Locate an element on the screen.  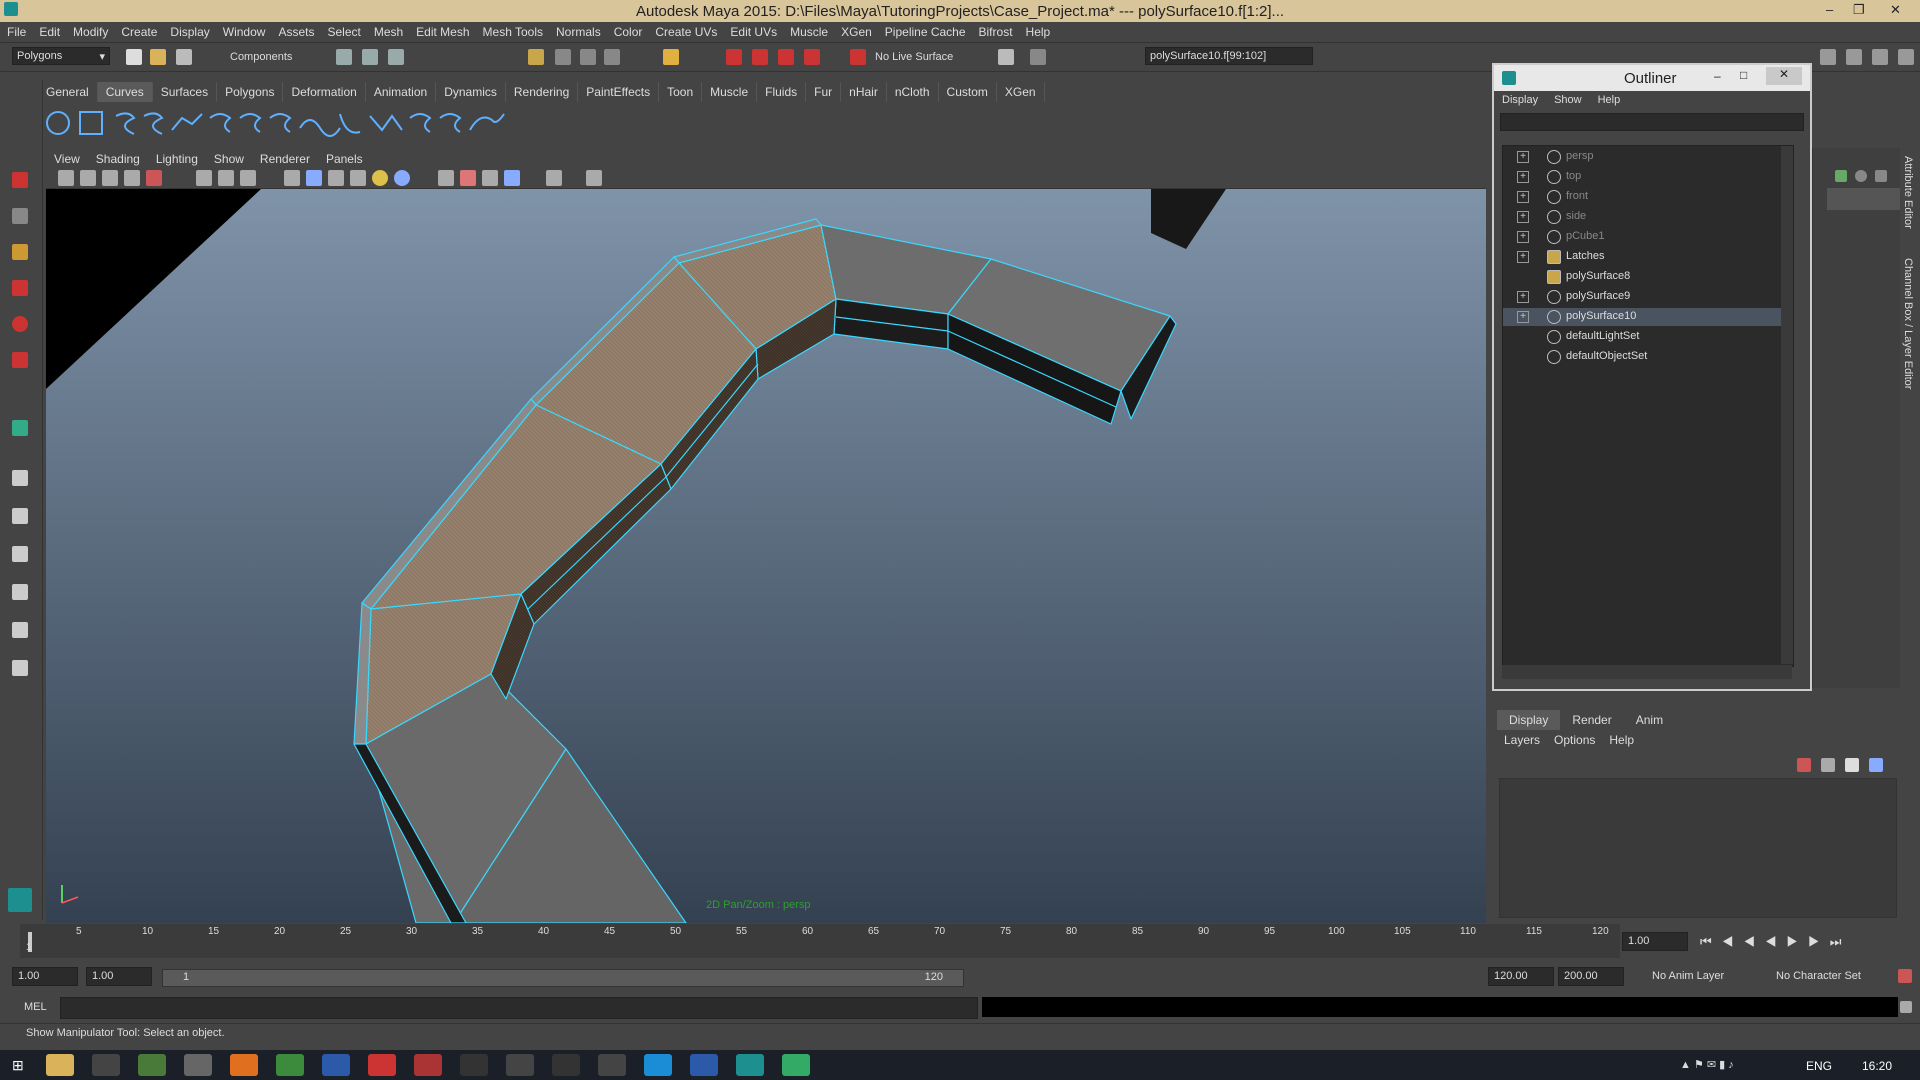
select-mode-label: Components is located at coordinates (261, 57).